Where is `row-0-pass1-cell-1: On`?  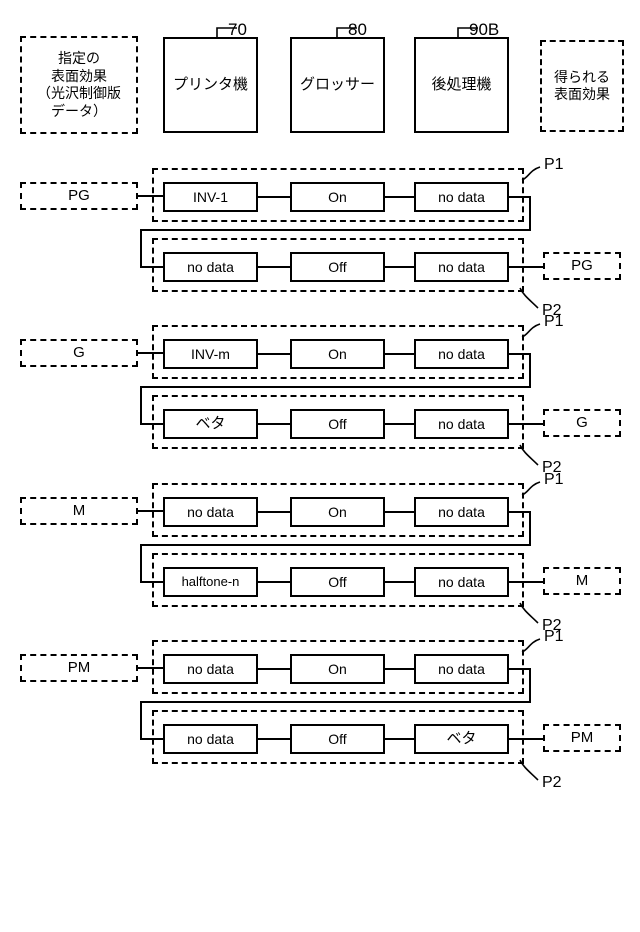 row-0-pass1-cell-1: On is located at coordinates (337, 197).